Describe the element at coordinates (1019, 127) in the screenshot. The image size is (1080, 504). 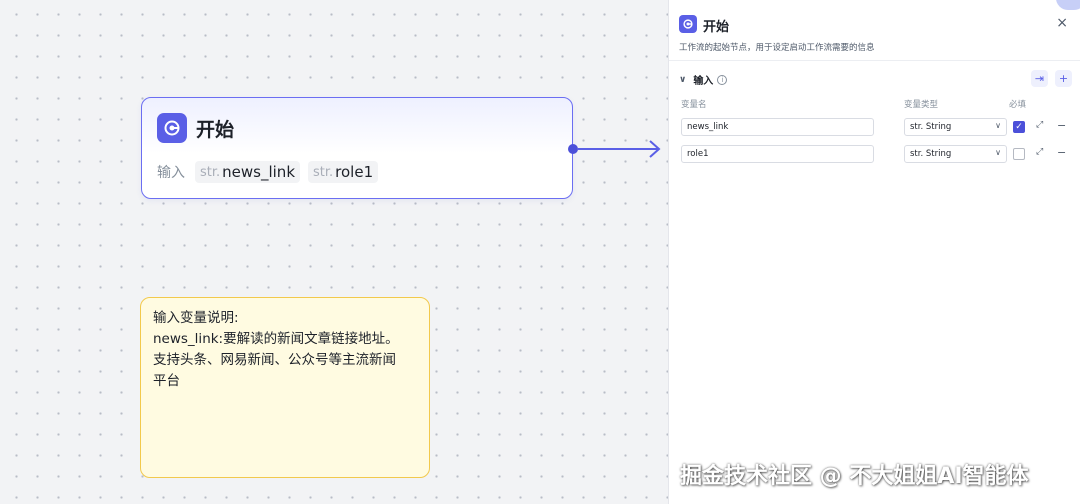
I see `required-checkbox: ✓` at that location.